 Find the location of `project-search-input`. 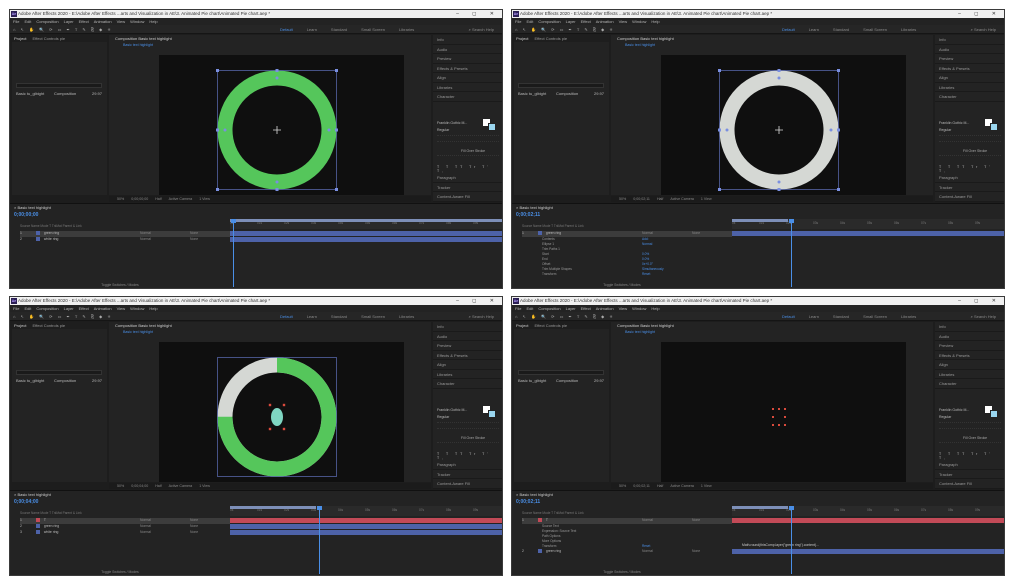

project-search-input is located at coordinates (59, 372).